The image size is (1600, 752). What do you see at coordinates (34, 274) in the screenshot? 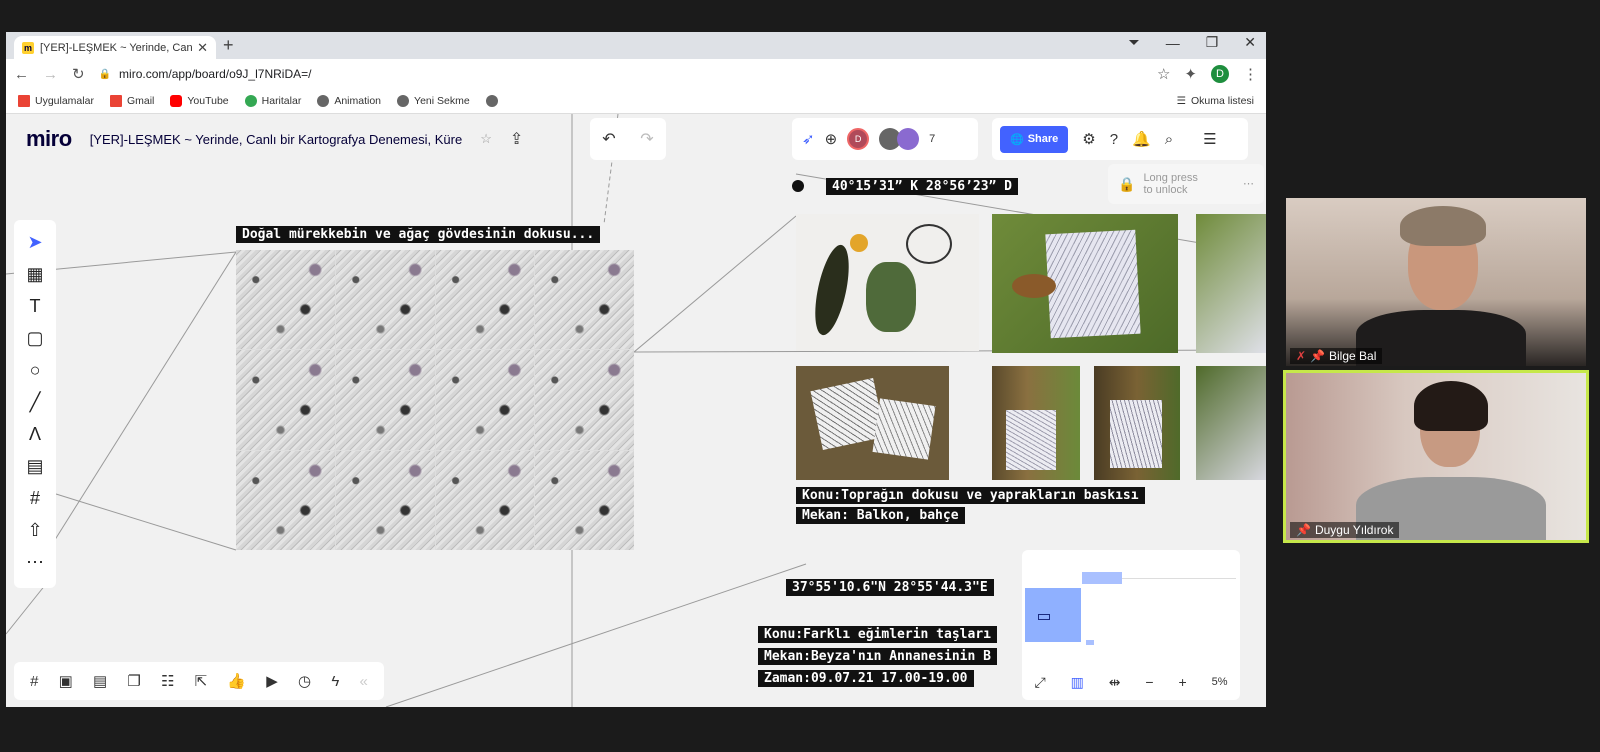
I see `templates-icon: ▦` at bounding box center [34, 274].